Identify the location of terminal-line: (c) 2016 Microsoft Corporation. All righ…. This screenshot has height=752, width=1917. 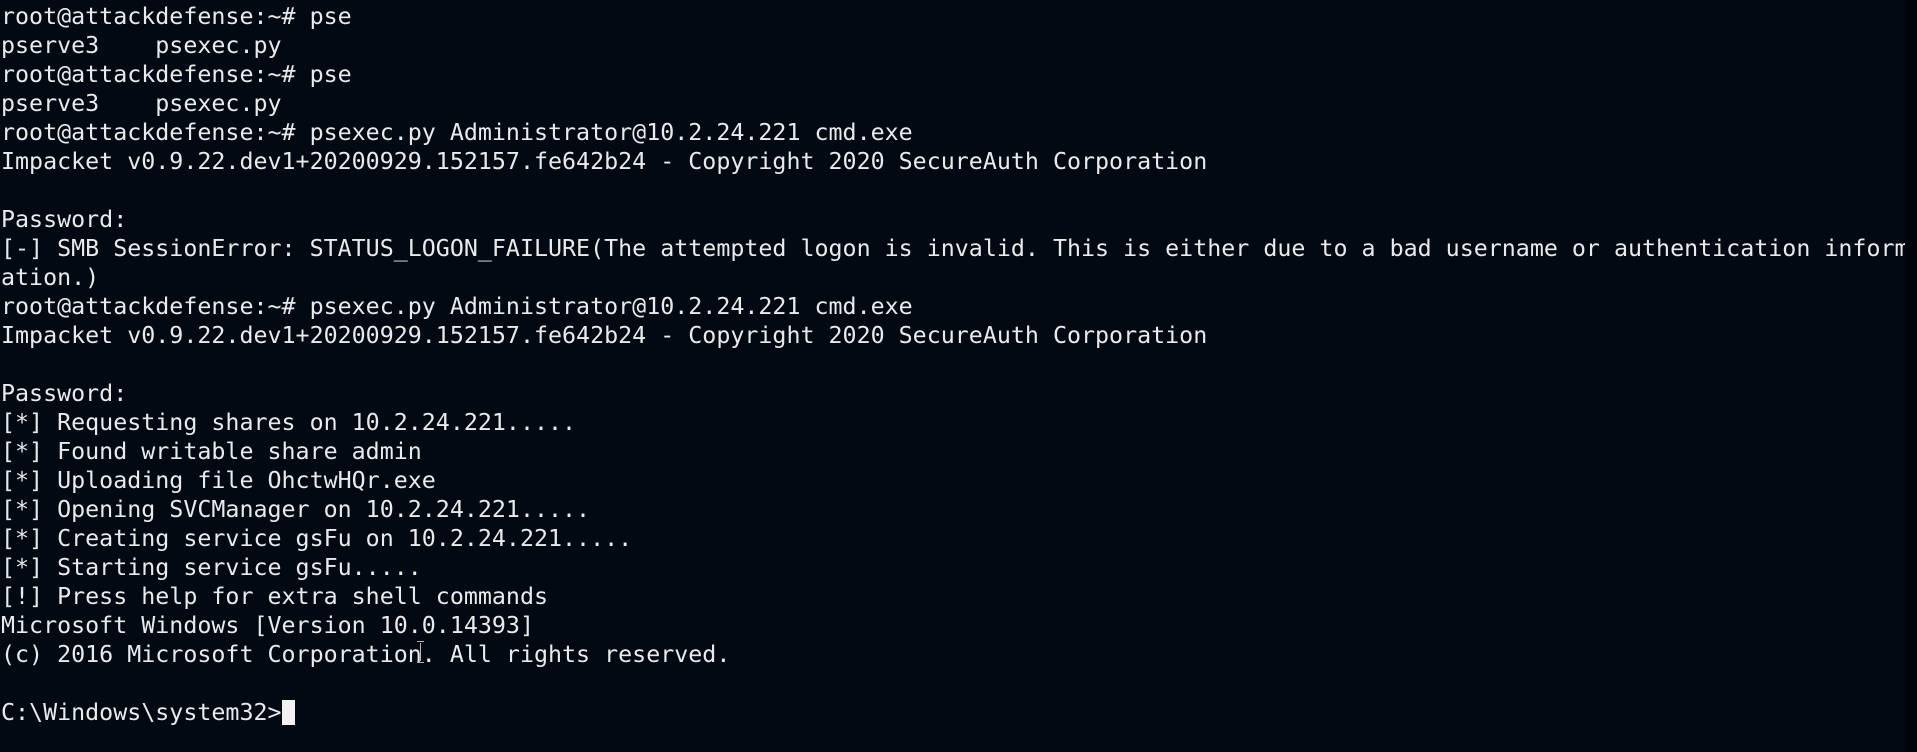
(366, 654).